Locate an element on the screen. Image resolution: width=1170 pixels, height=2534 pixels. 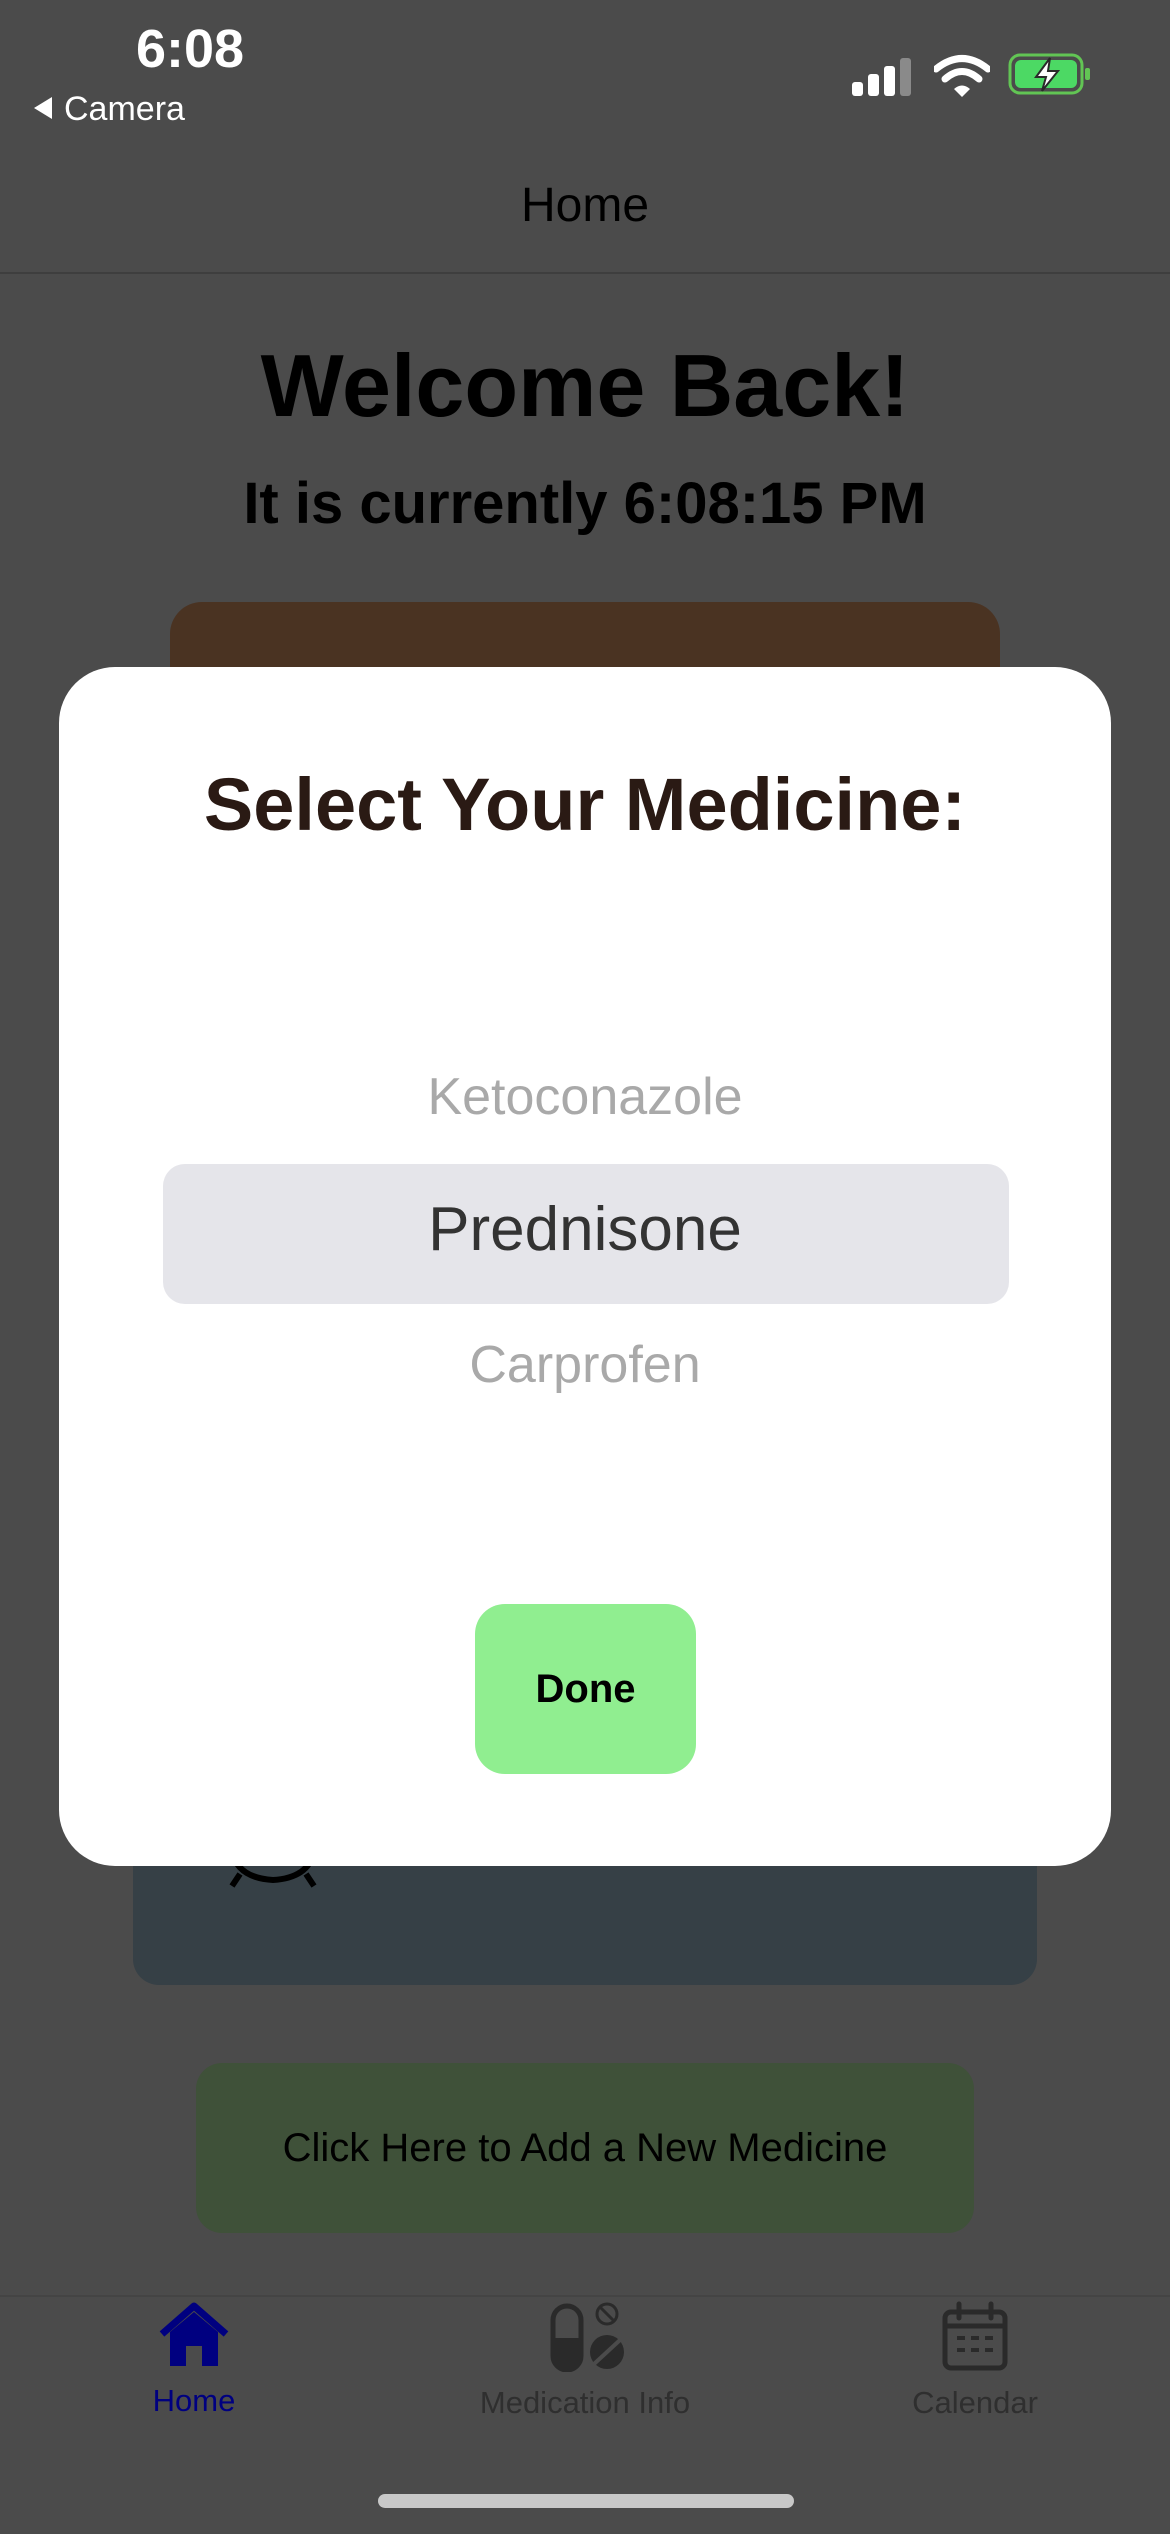
nav-title: Home is located at coordinates (585, 205).